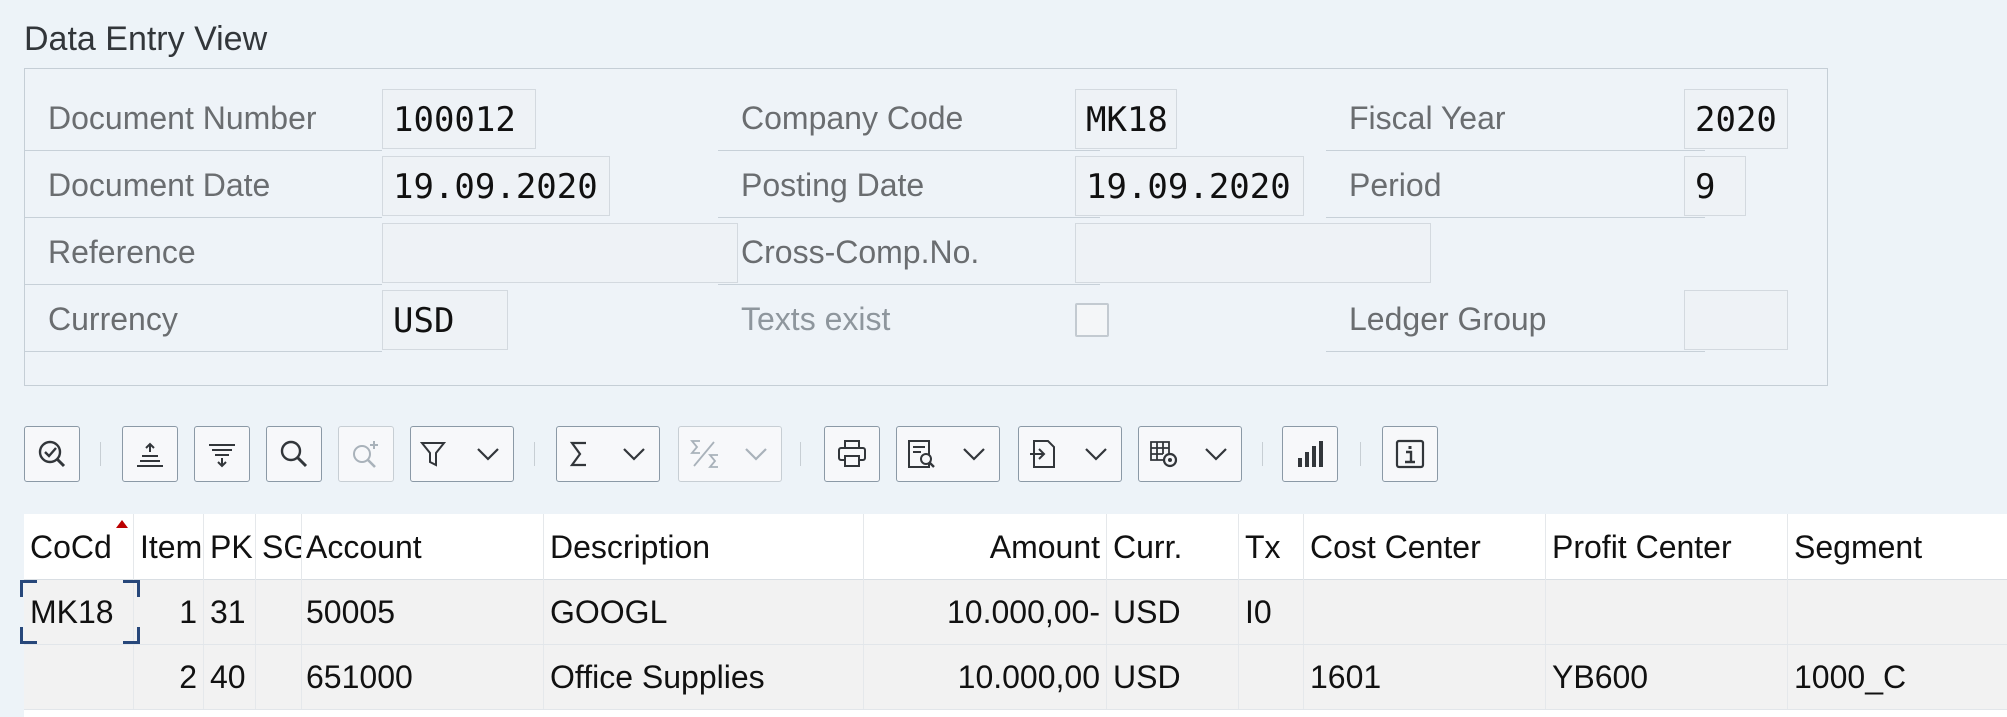 The height and width of the screenshot is (717, 2007). I want to click on chart-icon, so click(1310, 454).